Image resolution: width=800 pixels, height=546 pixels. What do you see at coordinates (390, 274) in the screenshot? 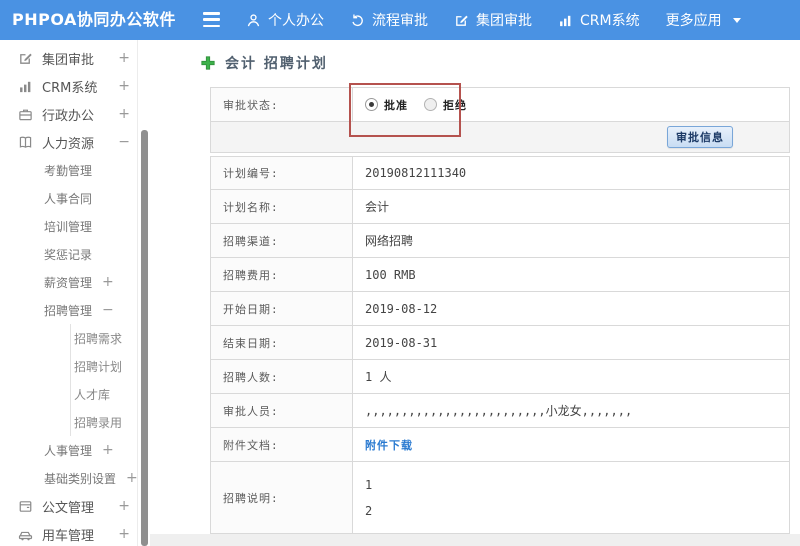
I see `field-value: 100 RMB` at bounding box center [390, 274].